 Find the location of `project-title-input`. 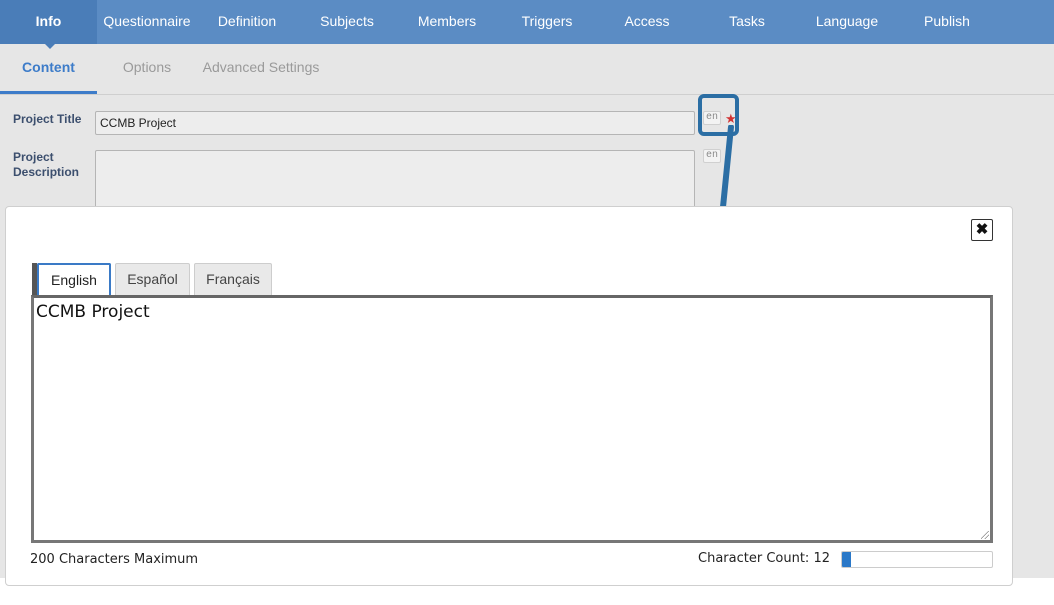

project-title-input is located at coordinates (395, 123).